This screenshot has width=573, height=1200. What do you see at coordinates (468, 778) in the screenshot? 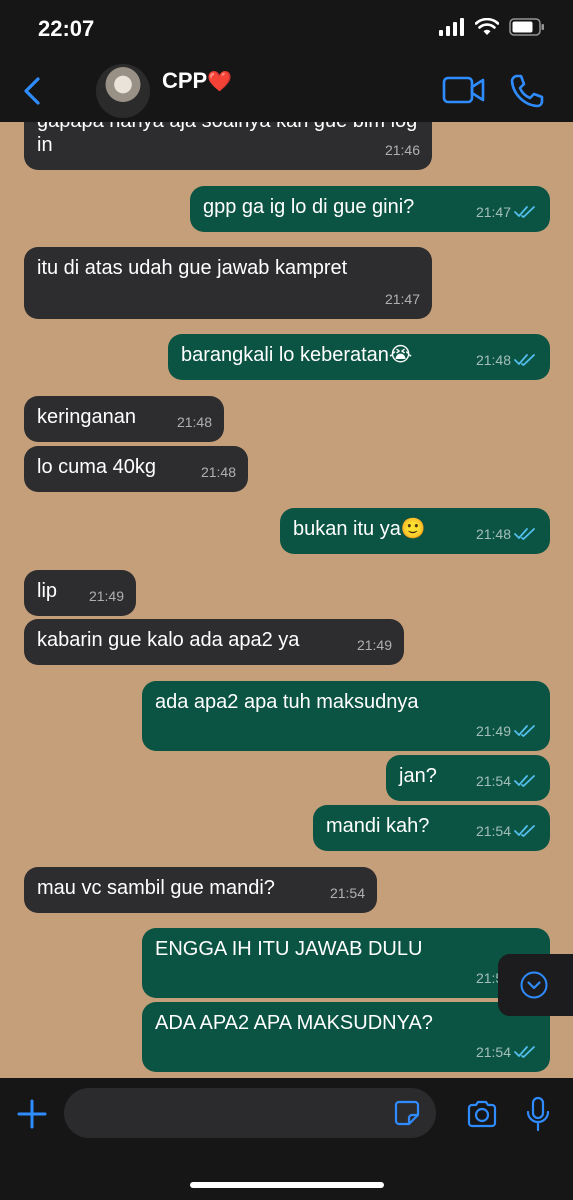
I see `message-bubble-outgoing: jan? 21:54` at bounding box center [468, 778].